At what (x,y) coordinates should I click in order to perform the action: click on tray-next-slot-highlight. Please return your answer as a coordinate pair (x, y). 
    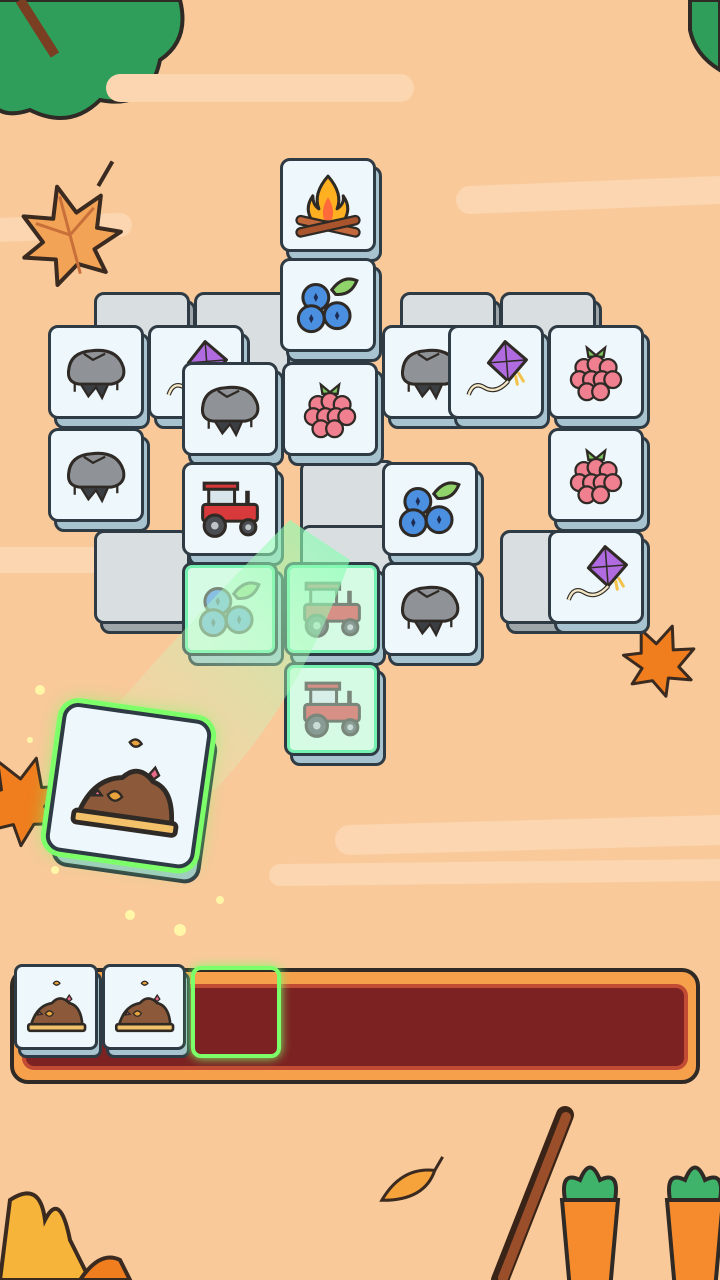
    Looking at the image, I should click on (236, 1012).